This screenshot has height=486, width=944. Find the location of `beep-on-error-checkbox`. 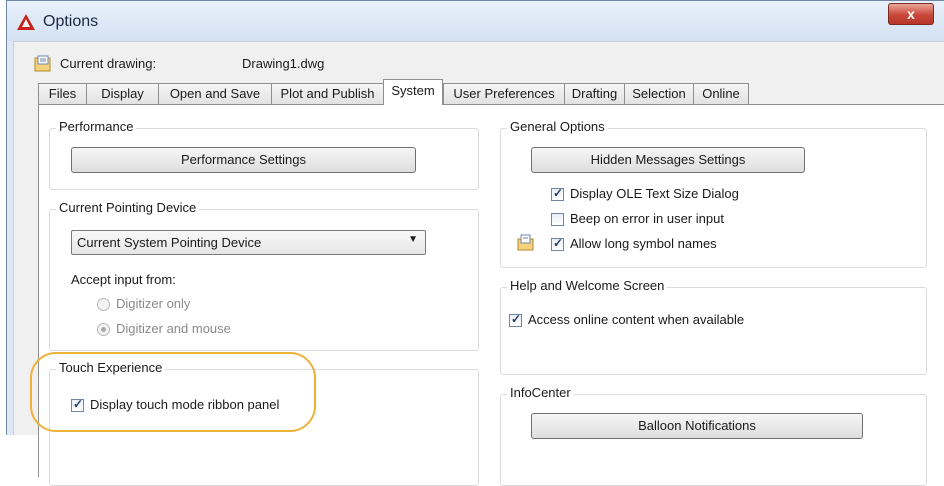

beep-on-error-checkbox is located at coordinates (557, 219).